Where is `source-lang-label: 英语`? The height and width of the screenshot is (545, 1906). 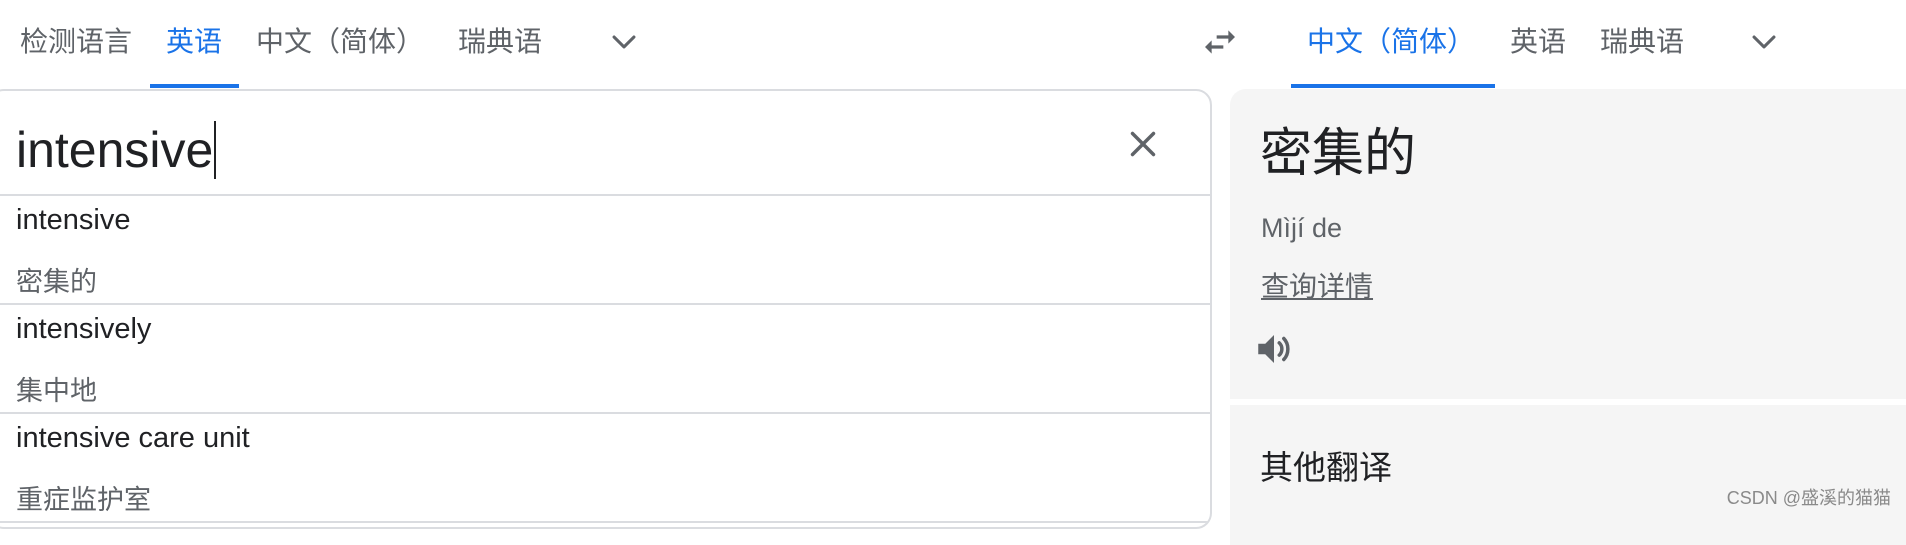
source-lang-label: 英语 is located at coordinates (194, 41).